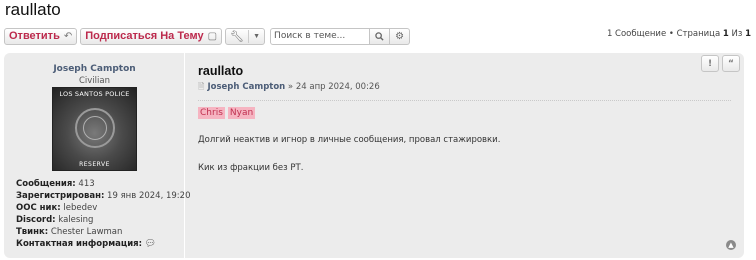 The height and width of the screenshot is (260, 756). I want to click on pagination: 1 Сообщение • Страница 1 Из 1, so click(679, 34).